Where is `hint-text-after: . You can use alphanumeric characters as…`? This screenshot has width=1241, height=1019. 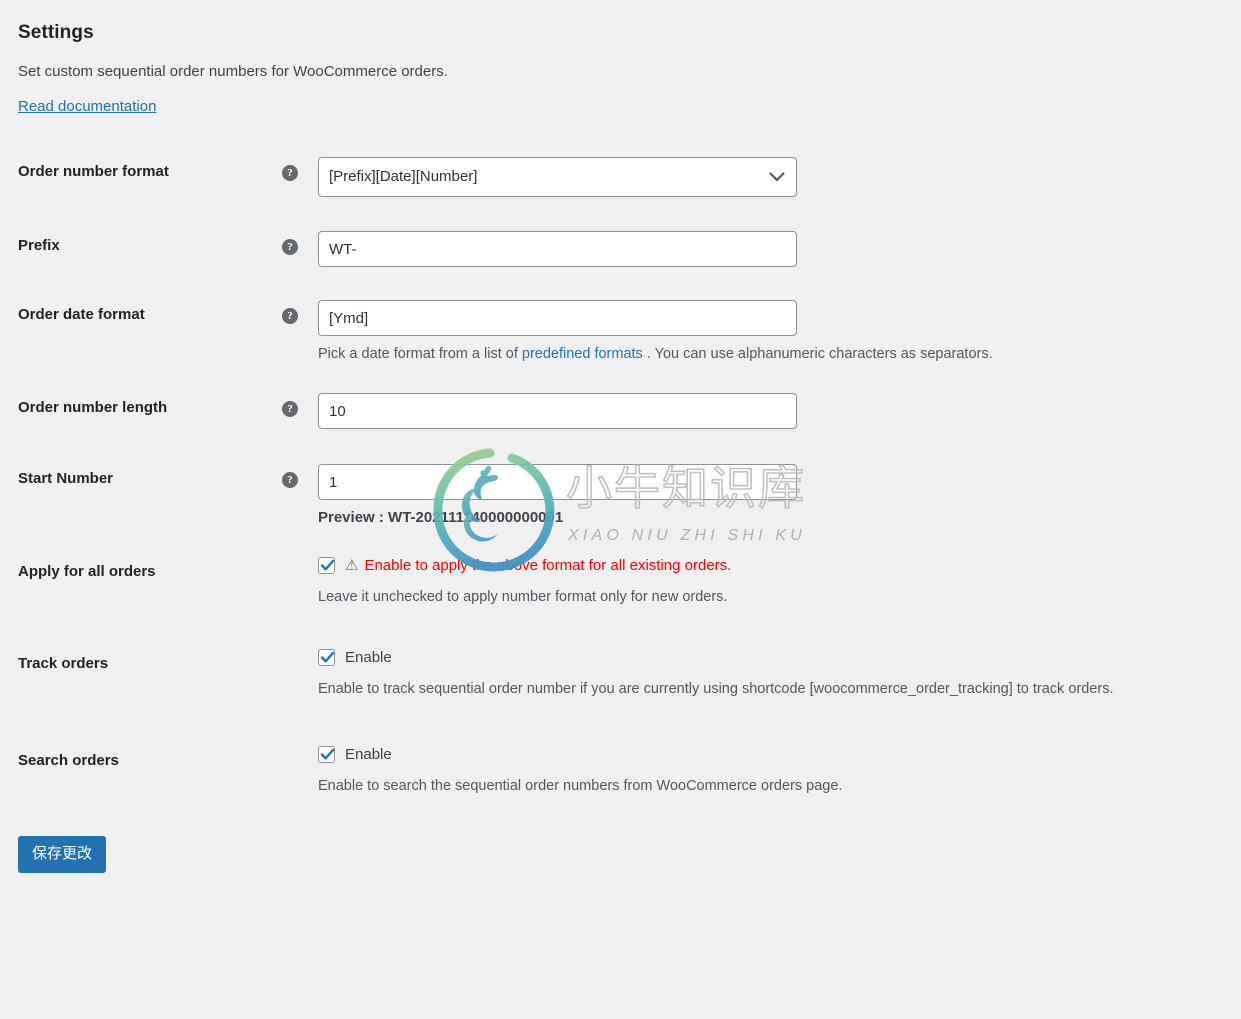 hint-text-after: . You can use alphanumeric characters as… is located at coordinates (817, 354).